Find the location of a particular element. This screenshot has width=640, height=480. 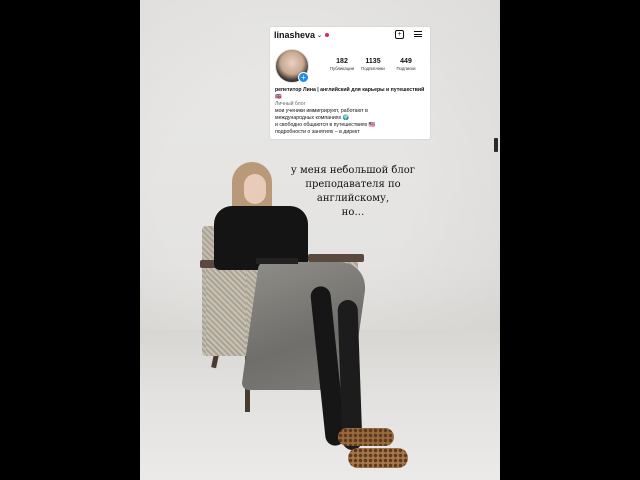

stat-followers: 1135 Подписчики is located at coordinates (373, 64).